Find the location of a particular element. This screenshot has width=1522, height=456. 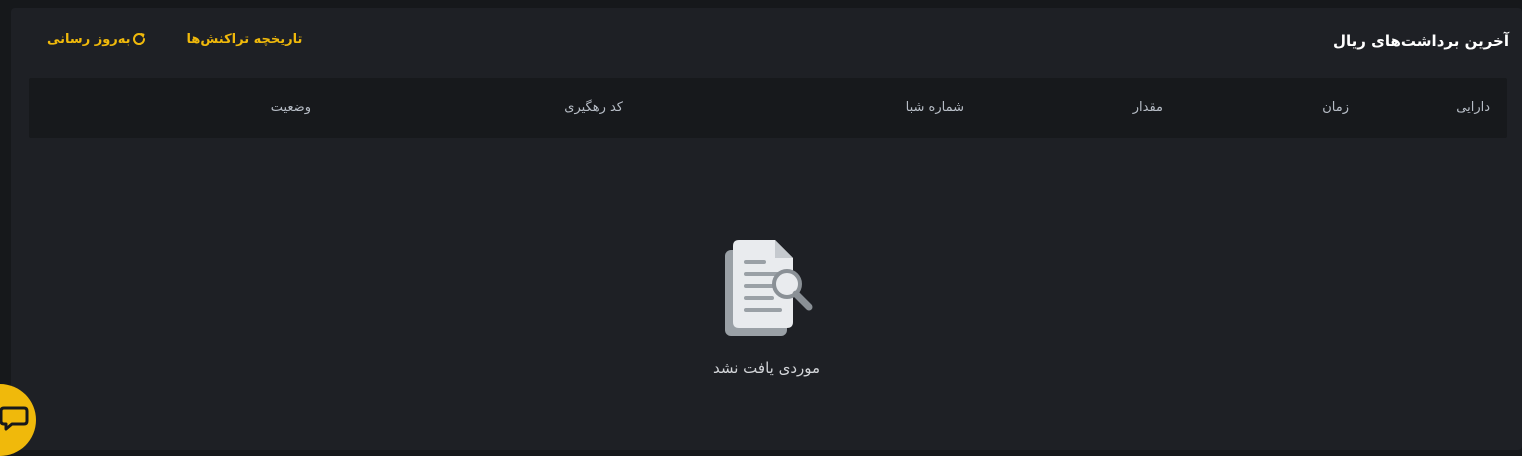

panel-title: آخرین برداشت‌های ریال is located at coordinates (1421, 41).